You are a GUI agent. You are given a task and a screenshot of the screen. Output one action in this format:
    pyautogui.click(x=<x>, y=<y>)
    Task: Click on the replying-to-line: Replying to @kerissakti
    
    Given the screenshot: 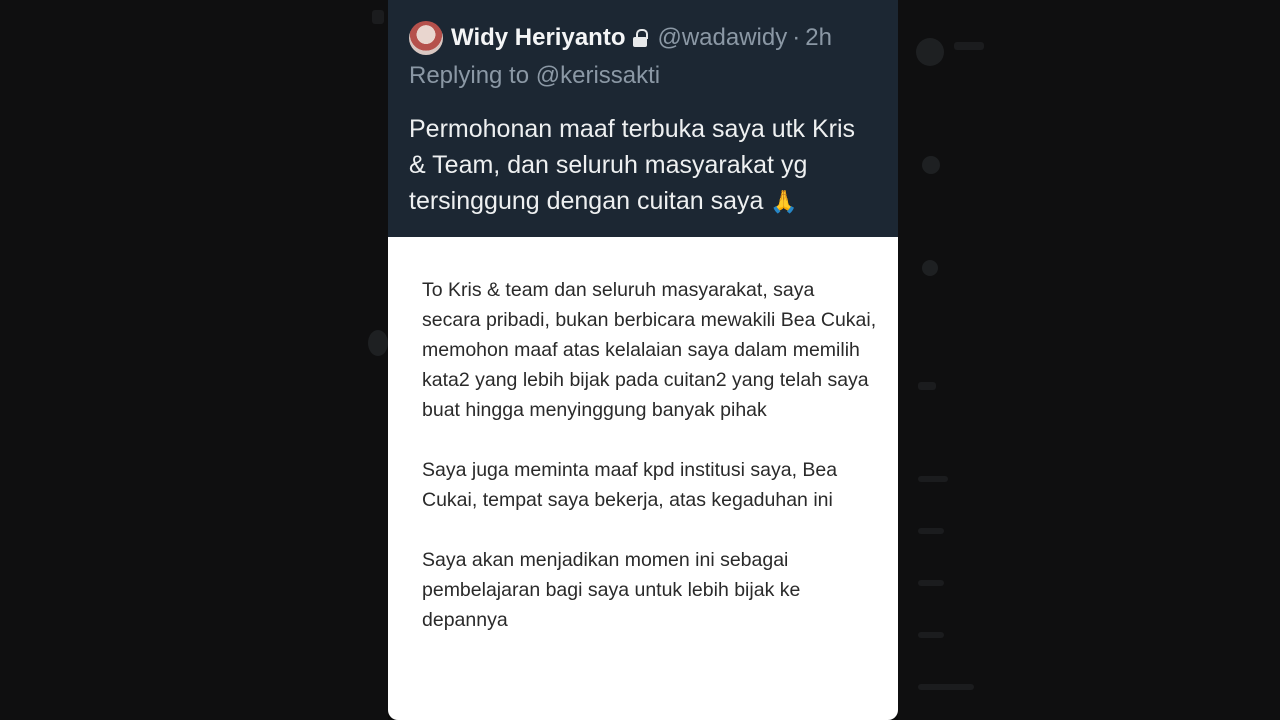 What is the action you would take?
    pyautogui.click(x=643, y=76)
    